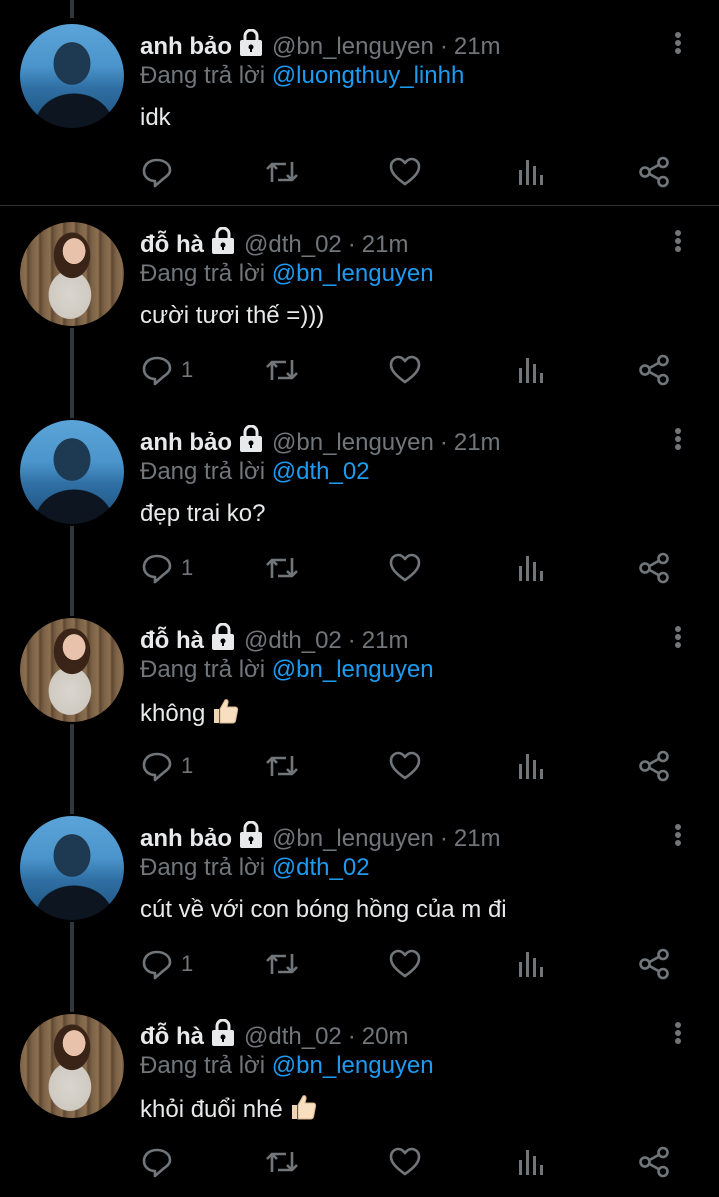  Describe the element at coordinates (228, 1111) in the screenshot. I see `tweet-text: khỏi đuổi nhé` at that location.